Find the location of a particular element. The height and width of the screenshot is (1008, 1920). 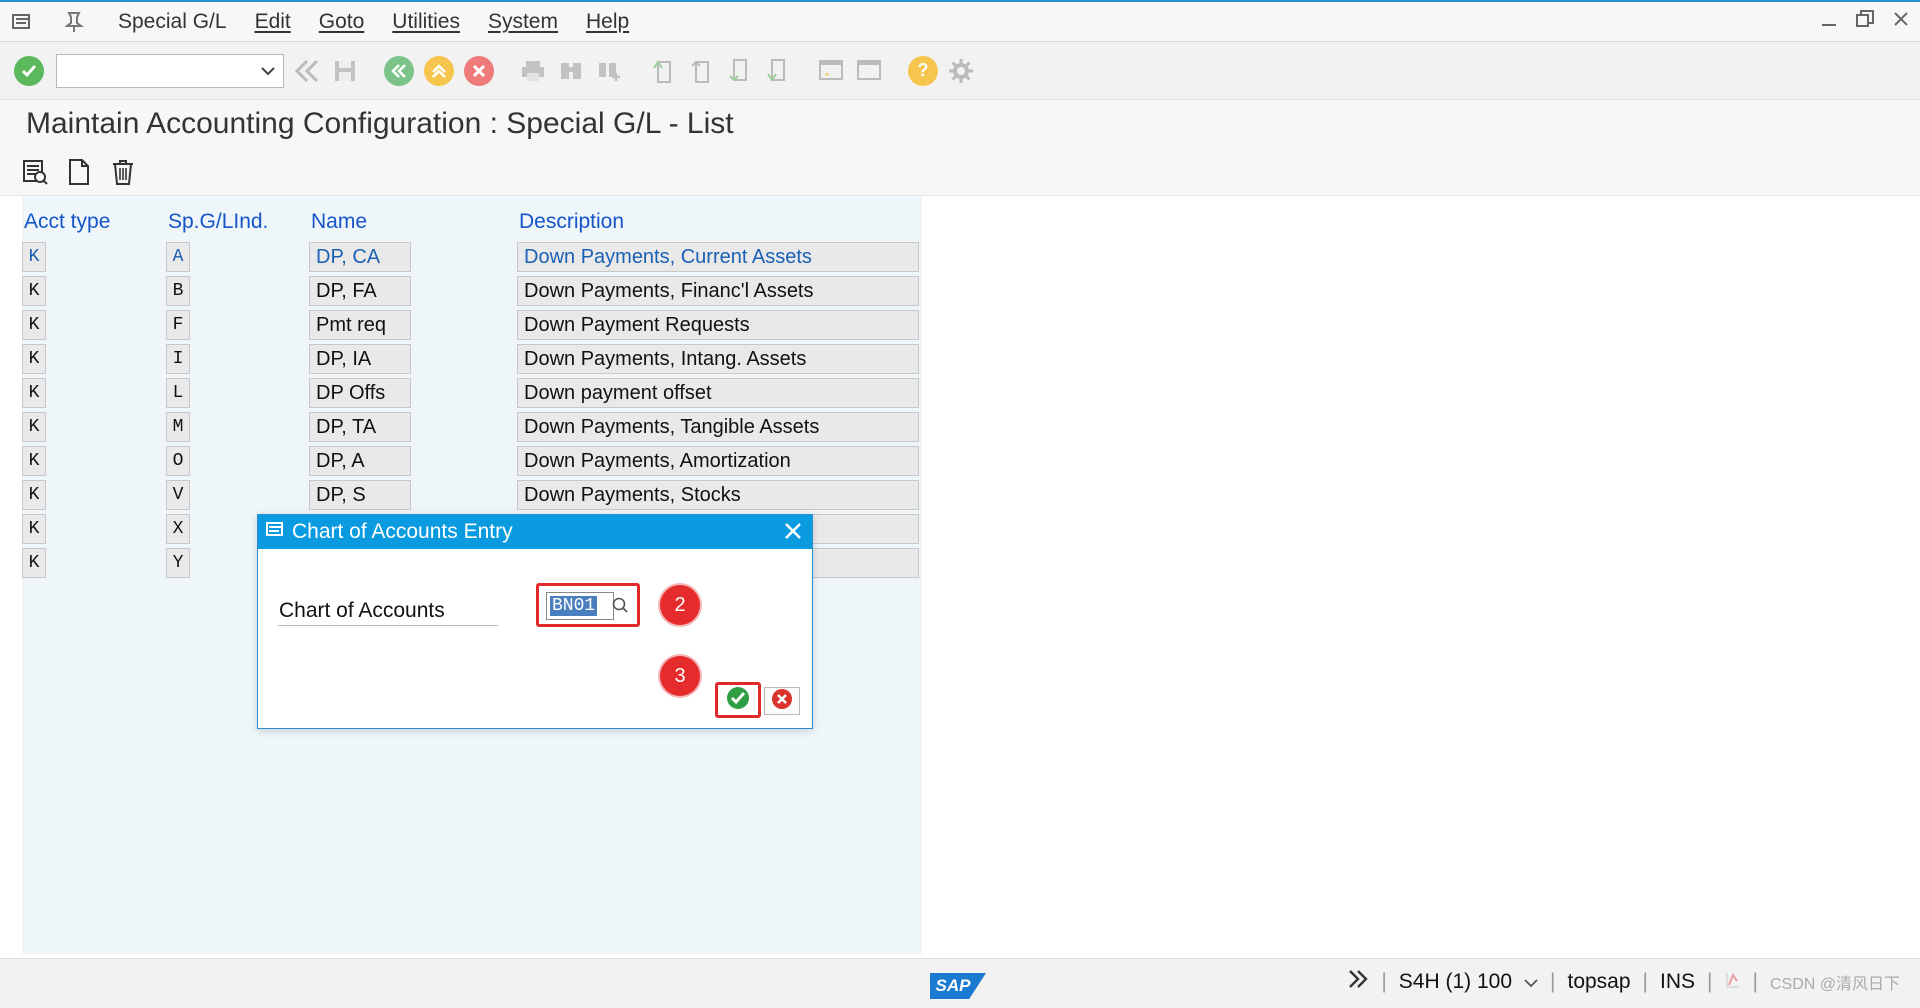

insert-mode: INS is located at coordinates (1677, 982).